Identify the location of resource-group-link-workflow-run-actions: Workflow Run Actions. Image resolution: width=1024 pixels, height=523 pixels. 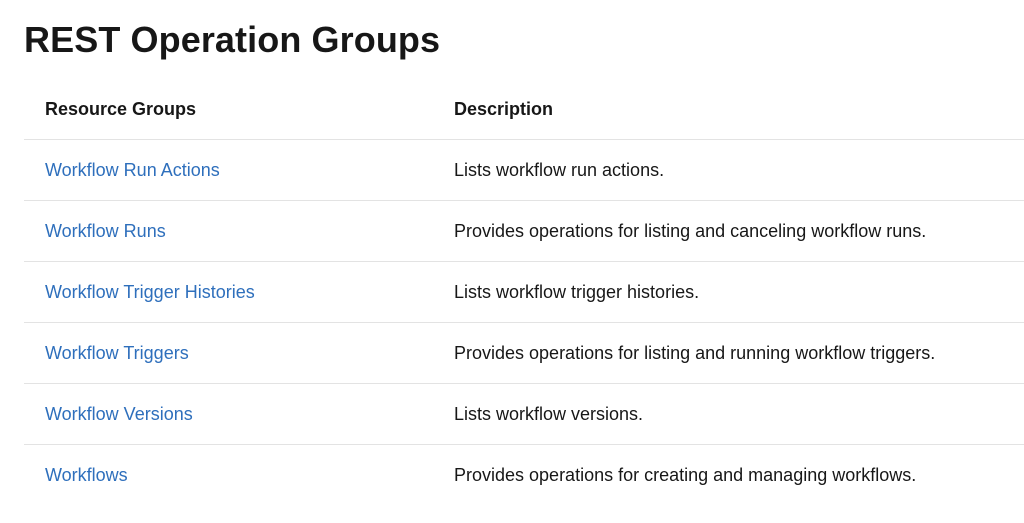
(132, 170).